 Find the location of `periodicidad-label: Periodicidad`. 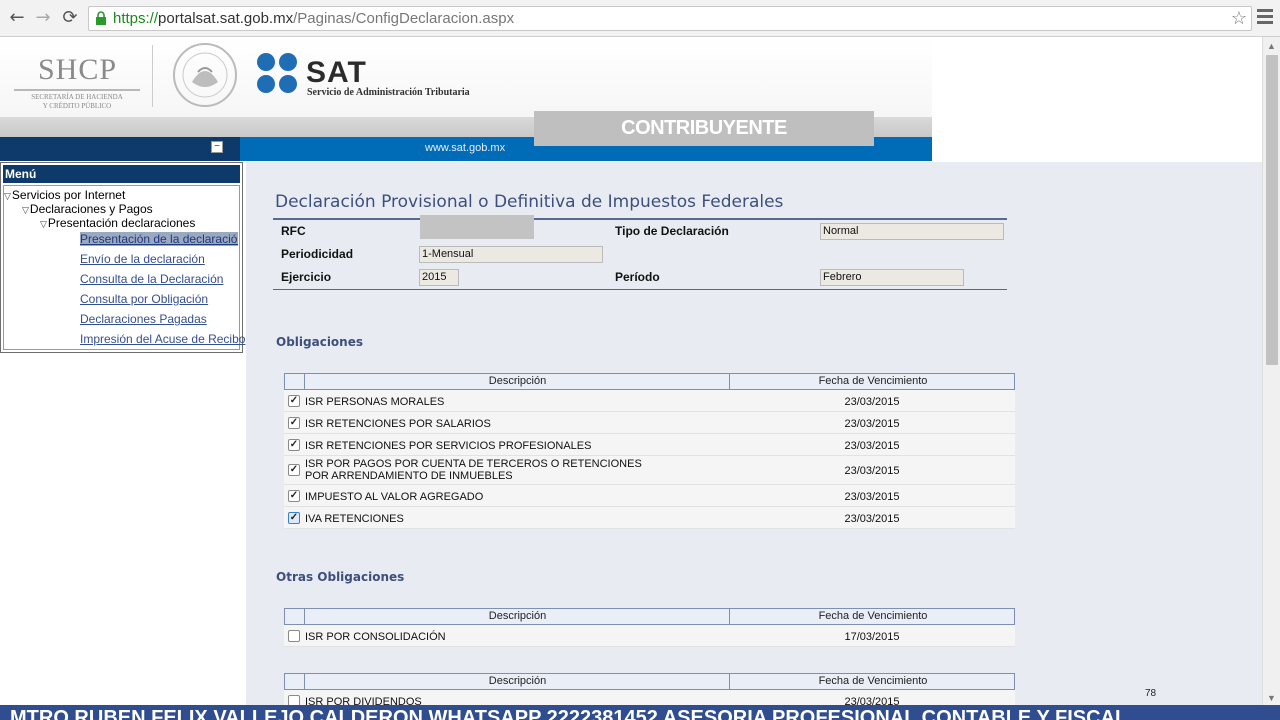

periodicidad-label: Periodicidad is located at coordinates (317, 254).